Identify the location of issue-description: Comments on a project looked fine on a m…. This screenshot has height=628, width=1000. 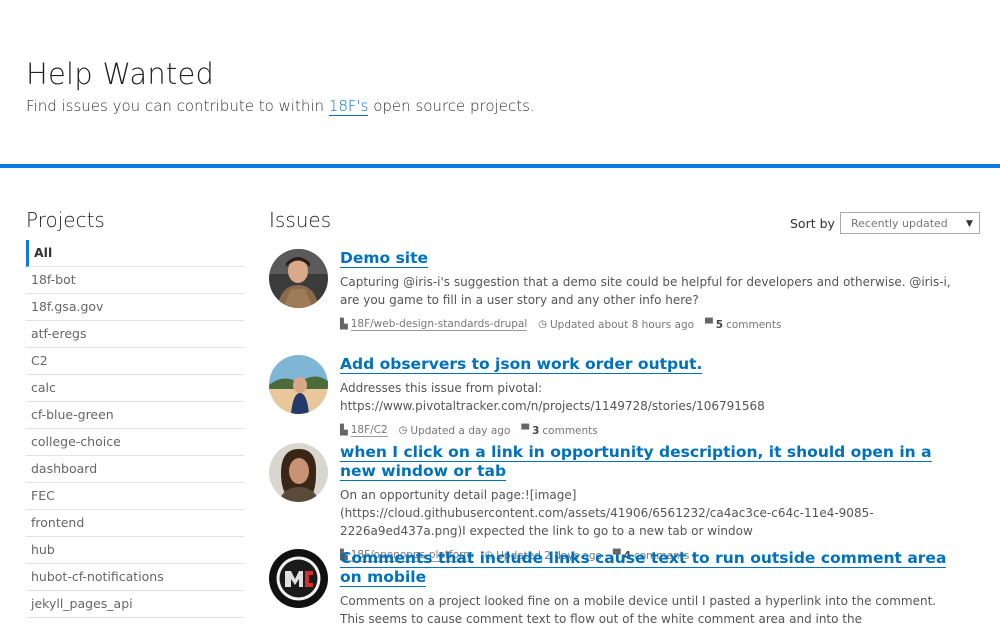
(638, 610).